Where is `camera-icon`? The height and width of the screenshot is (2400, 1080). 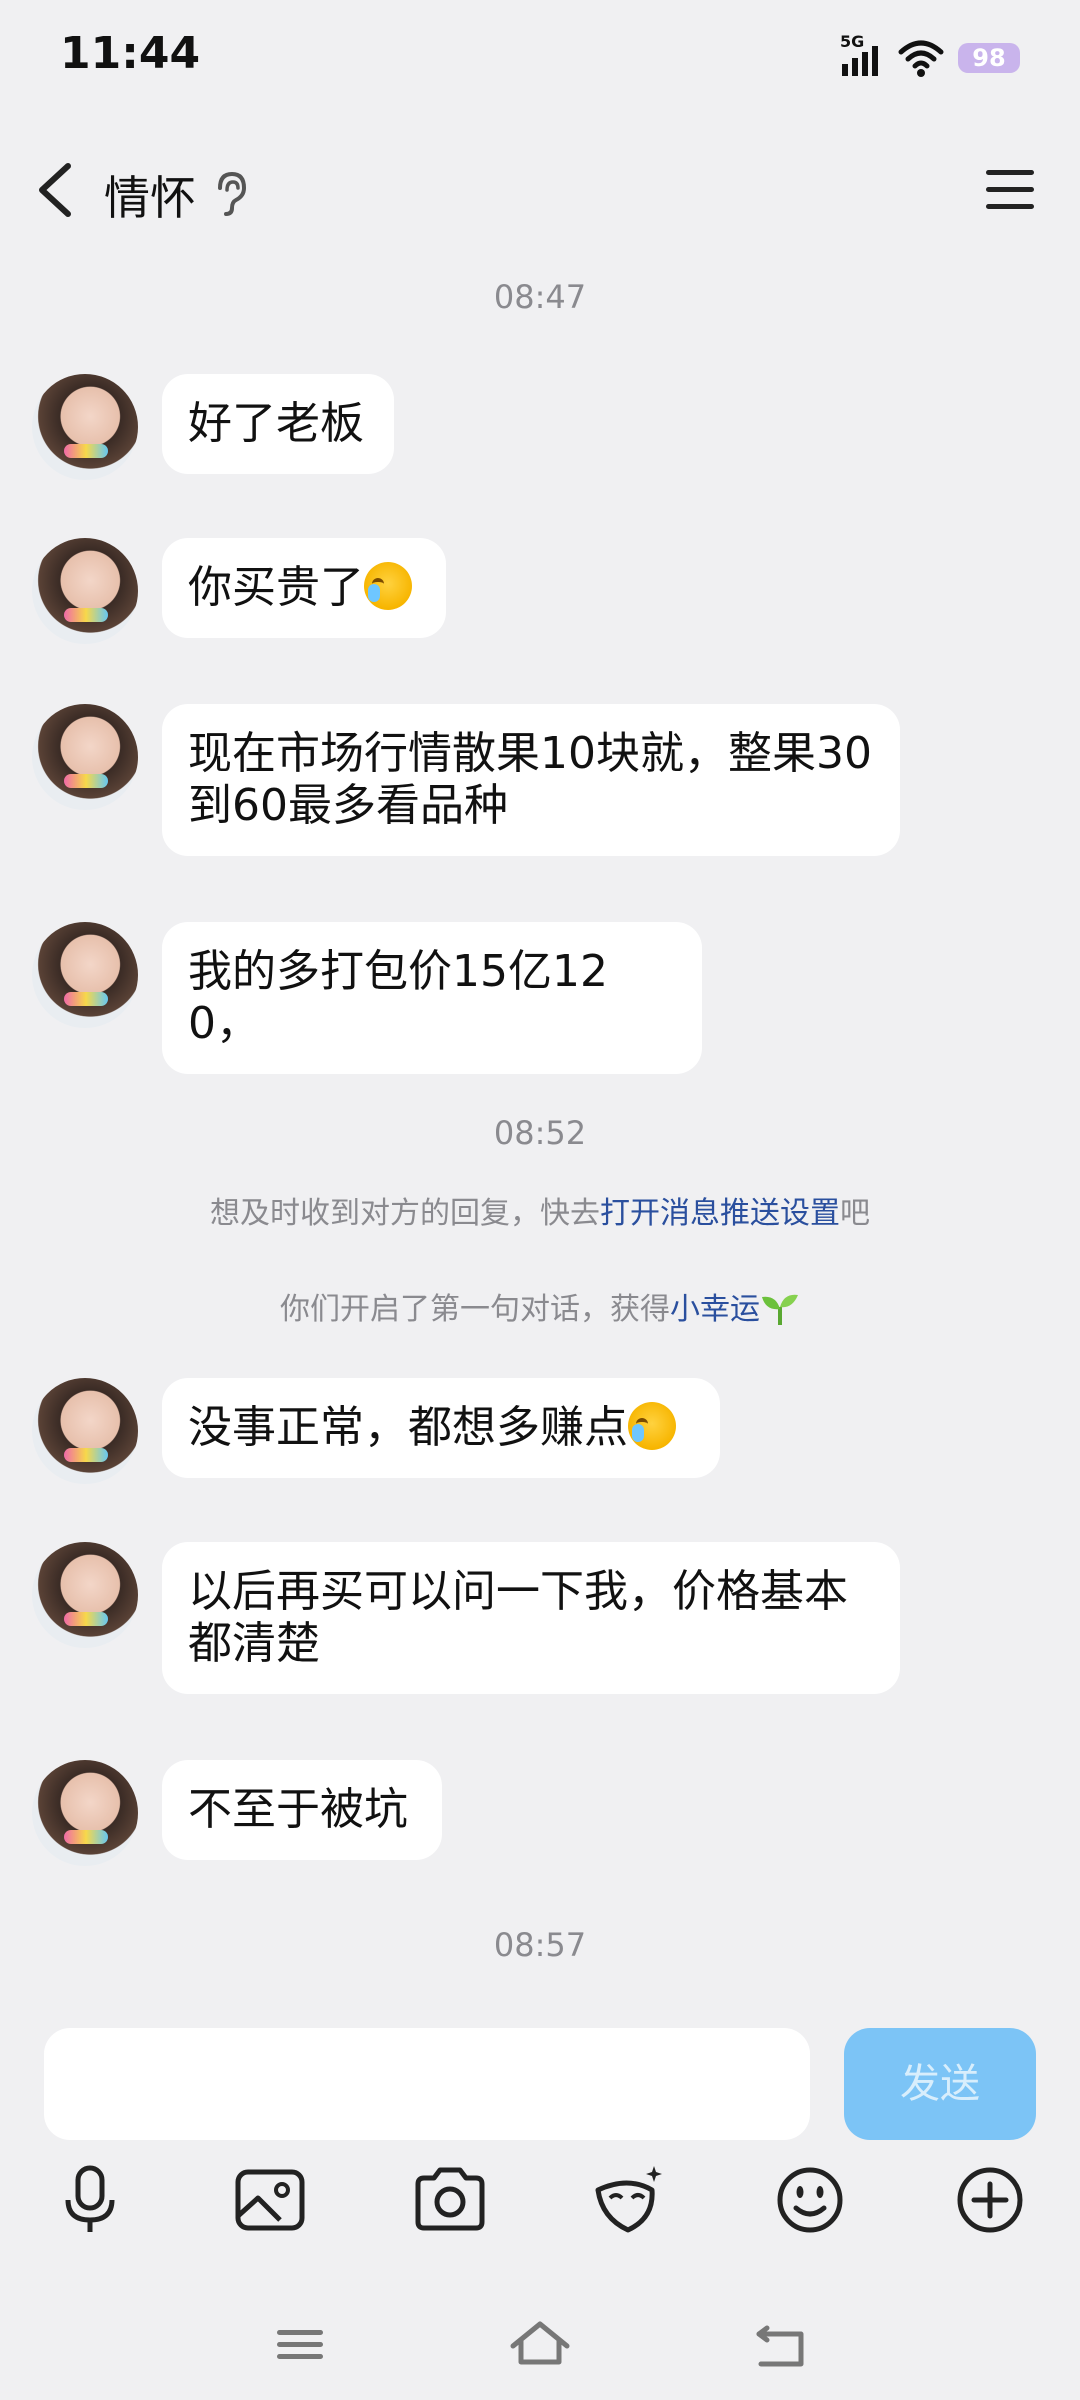 camera-icon is located at coordinates (450, 2200).